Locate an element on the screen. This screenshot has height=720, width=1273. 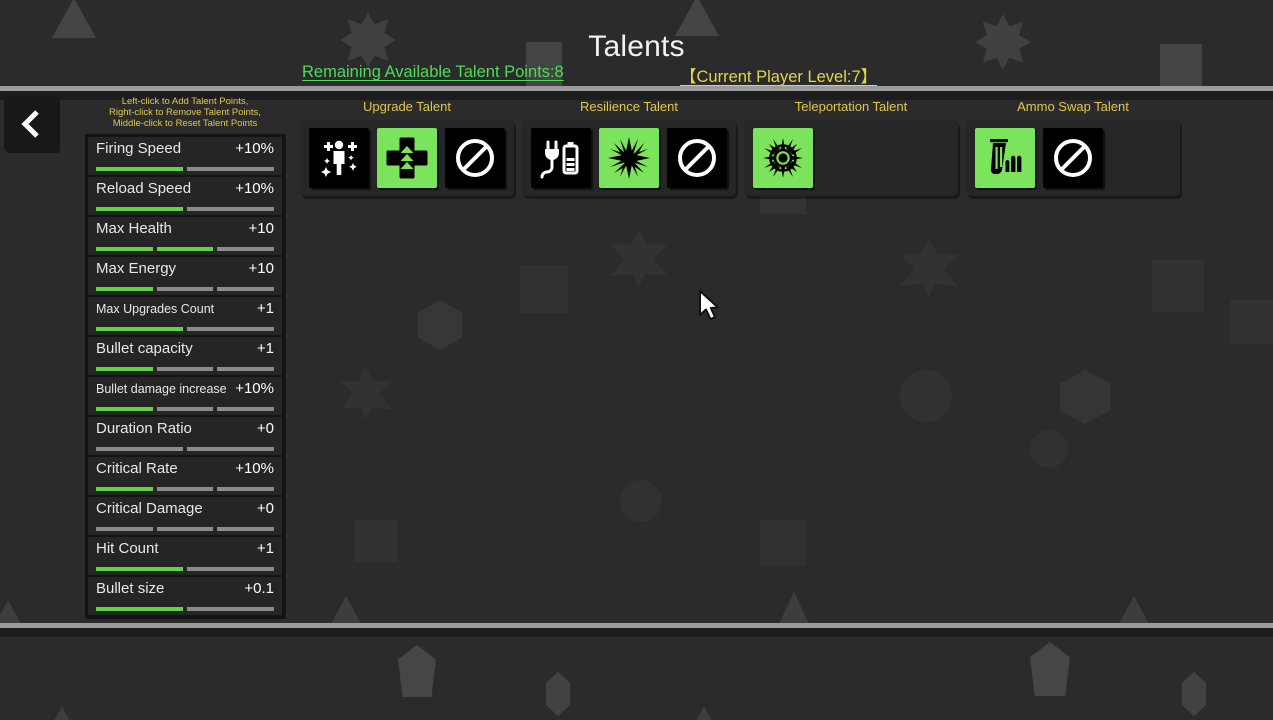
stat-row: Max Energy +10 is located at coordinates (185, 276).